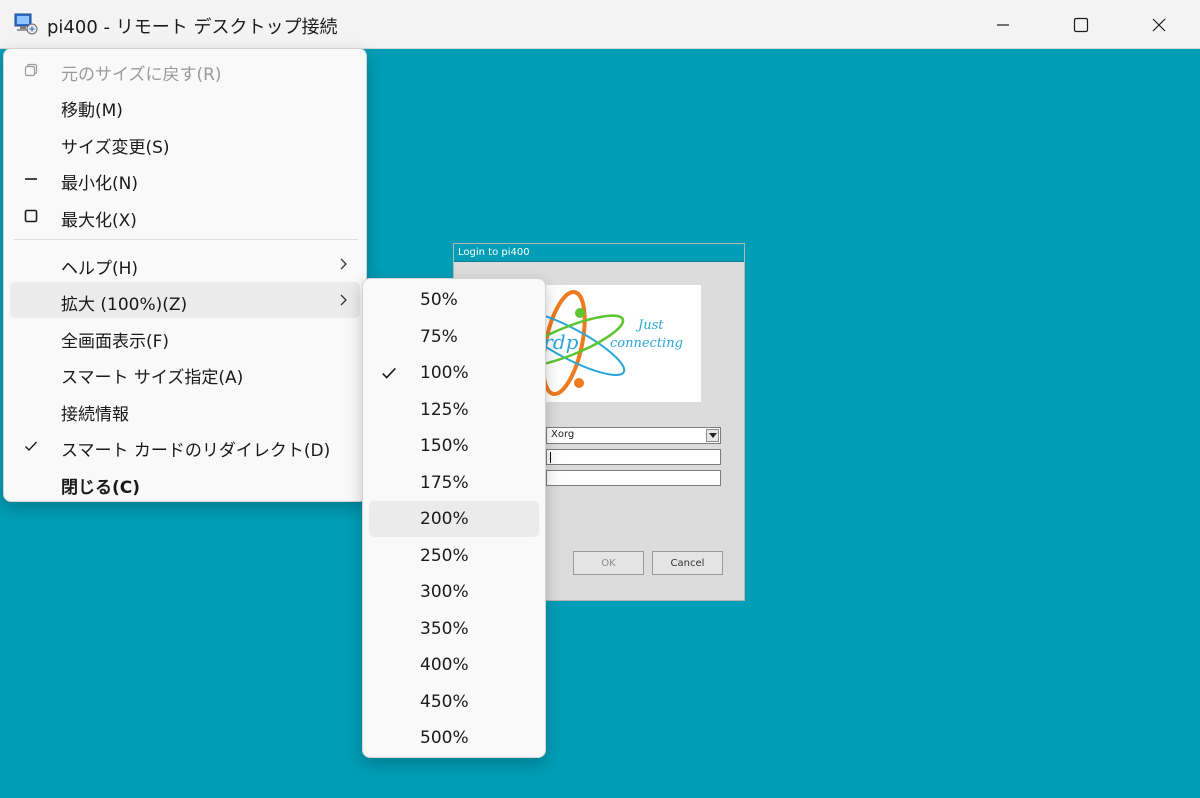 The image size is (1200, 798). I want to click on zoom-option-label: 500%, so click(444, 738).